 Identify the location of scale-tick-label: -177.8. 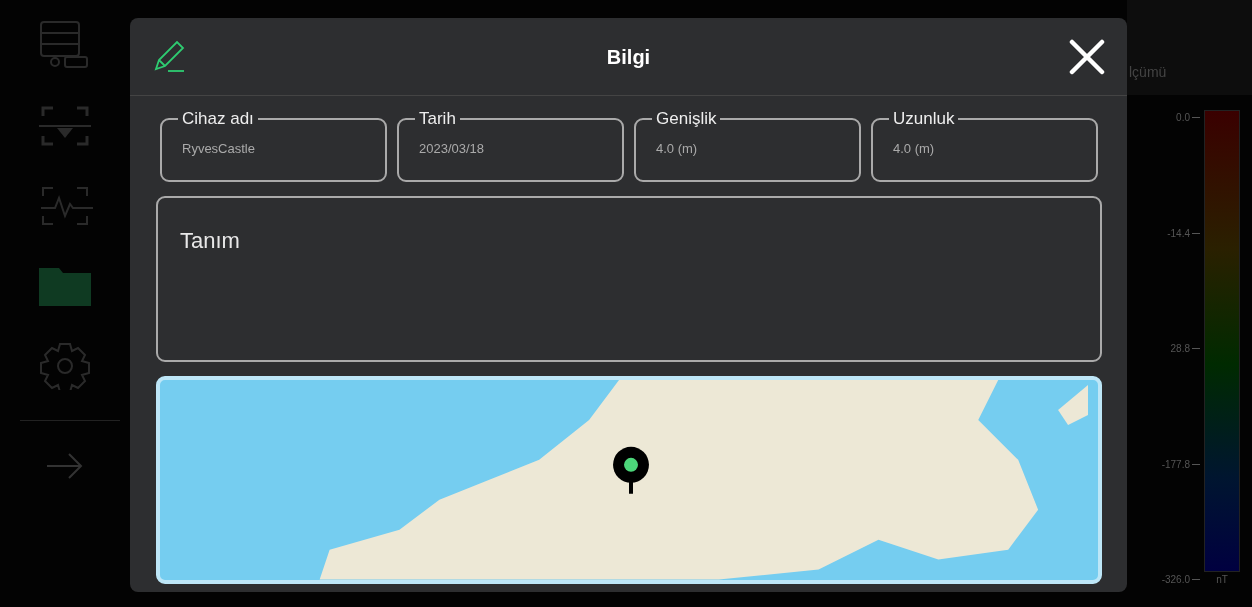
(1180, 464).